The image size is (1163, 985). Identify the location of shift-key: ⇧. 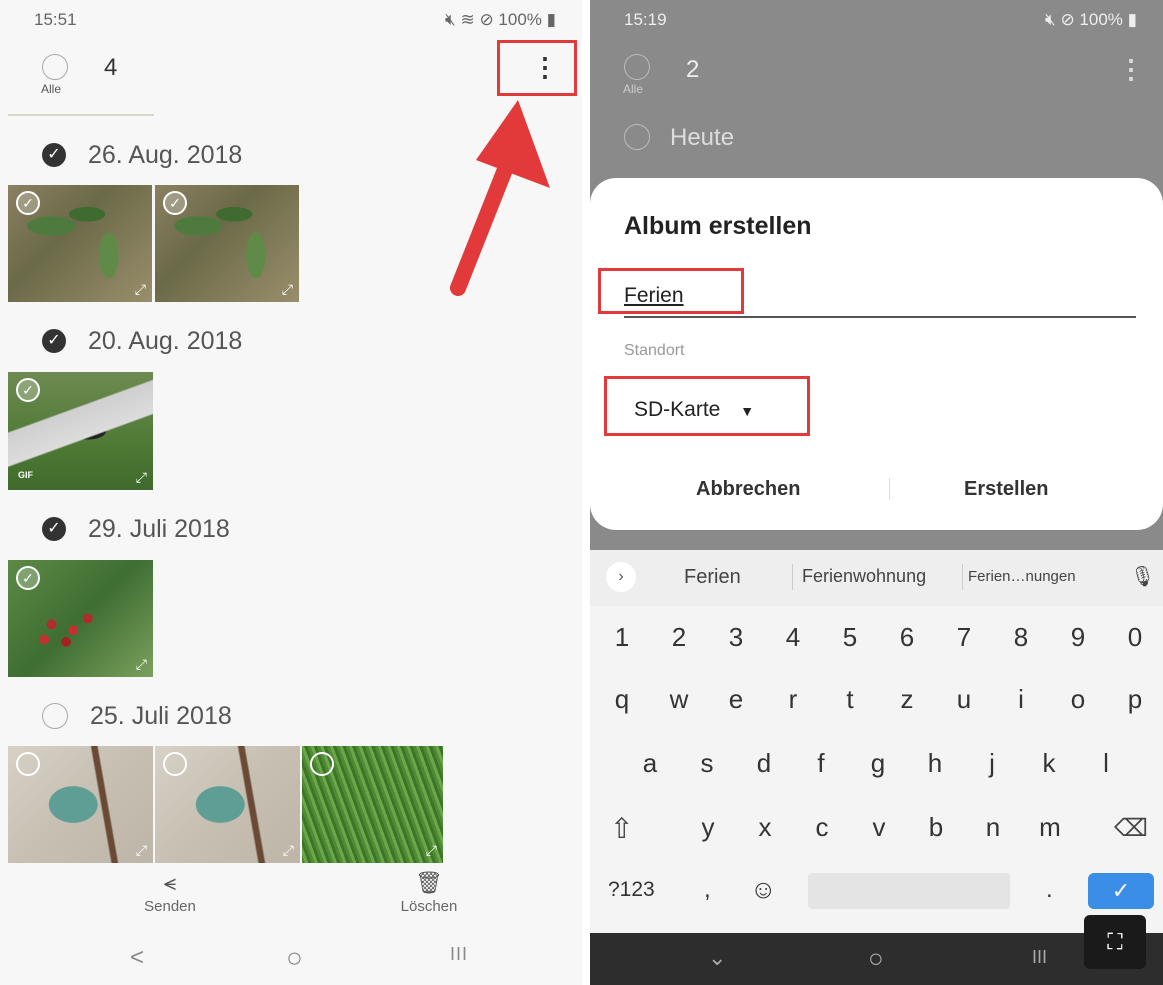
(621, 828).